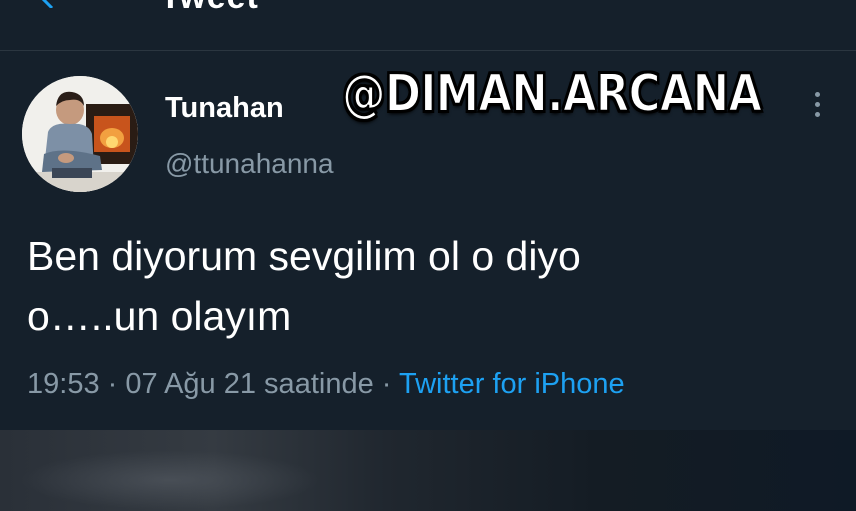 Image resolution: width=856 pixels, height=511 pixels. Describe the element at coordinates (428, 25) in the screenshot. I see `top-nav-bar: Tweet` at that location.